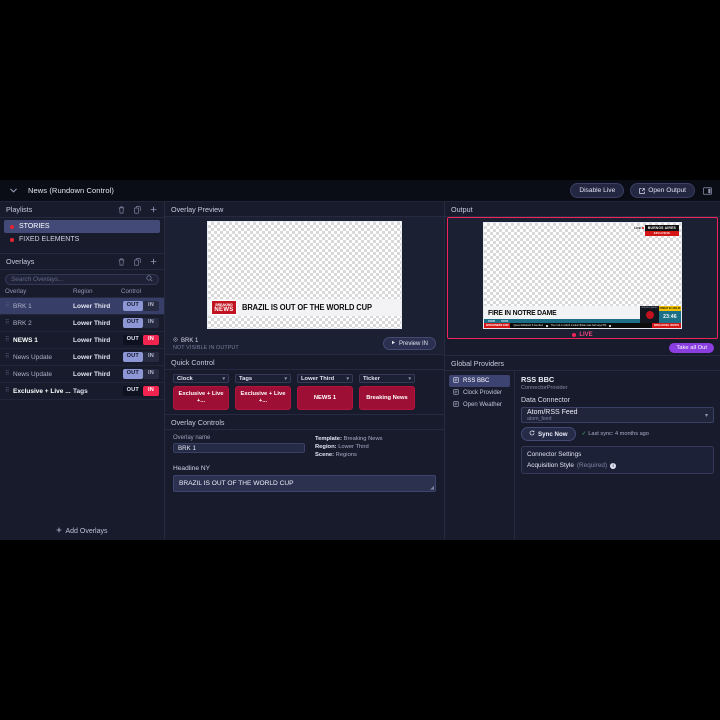 The width and height of the screenshot is (720, 720). I want to click on data-connector-label: Data Connector, so click(546, 400).